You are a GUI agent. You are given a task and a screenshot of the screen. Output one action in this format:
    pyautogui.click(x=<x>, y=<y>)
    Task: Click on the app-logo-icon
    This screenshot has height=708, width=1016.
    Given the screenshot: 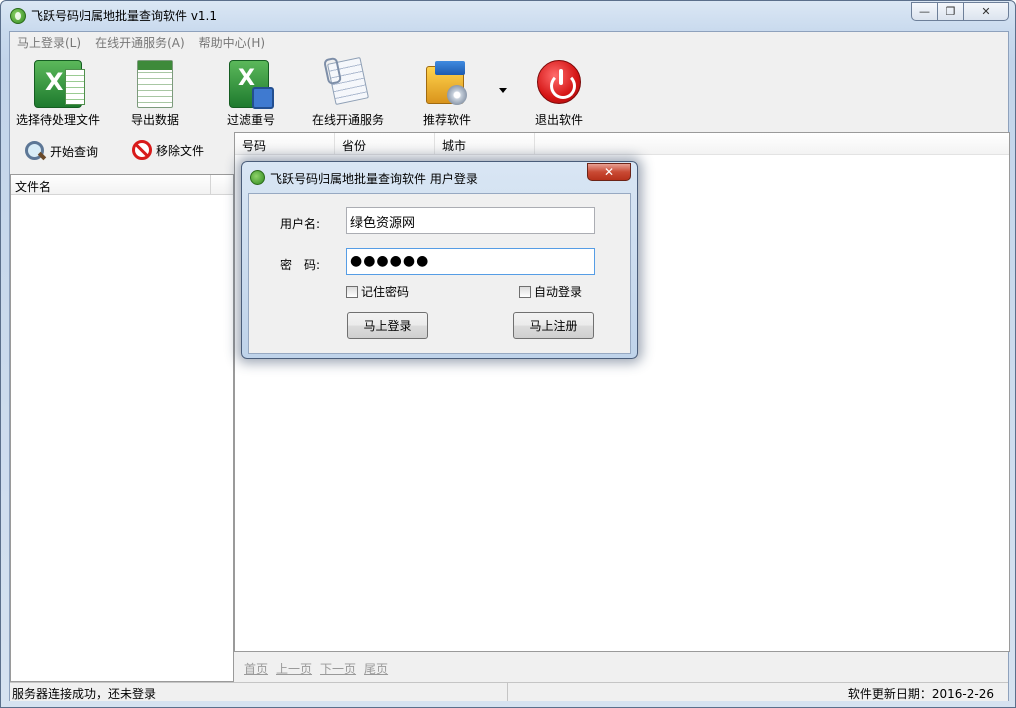 What is the action you would take?
    pyautogui.click(x=18, y=16)
    